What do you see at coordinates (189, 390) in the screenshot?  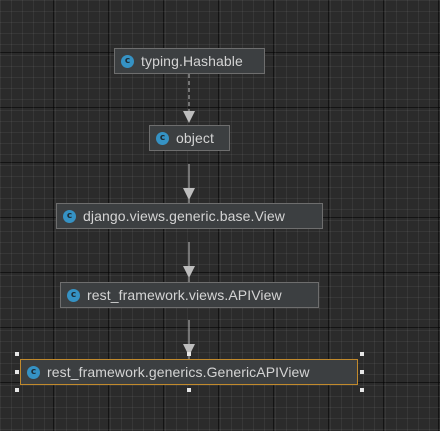 I see `resize-handle-bottom-center` at bounding box center [189, 390].